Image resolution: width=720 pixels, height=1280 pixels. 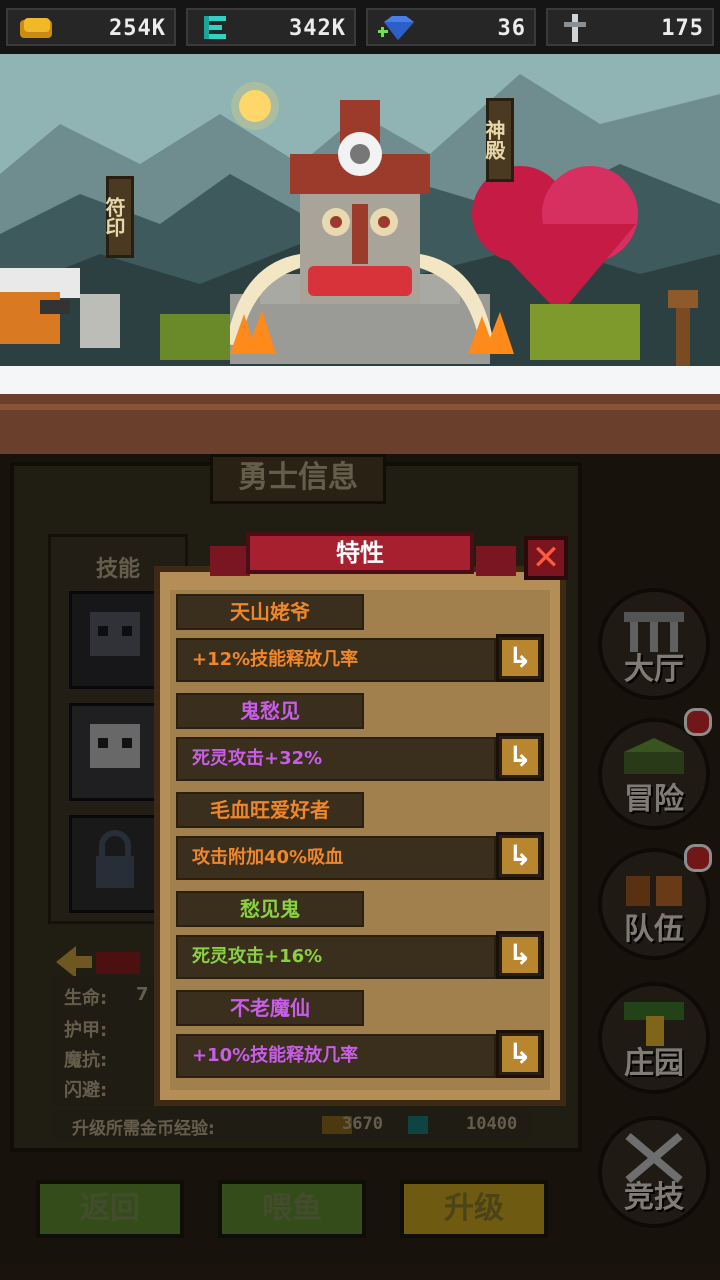 What do you see at coordinates (336, 957) in the screenshot?
I see `trait-desc-4: 死灵攻击+16%` at bounding box center [336, 957].